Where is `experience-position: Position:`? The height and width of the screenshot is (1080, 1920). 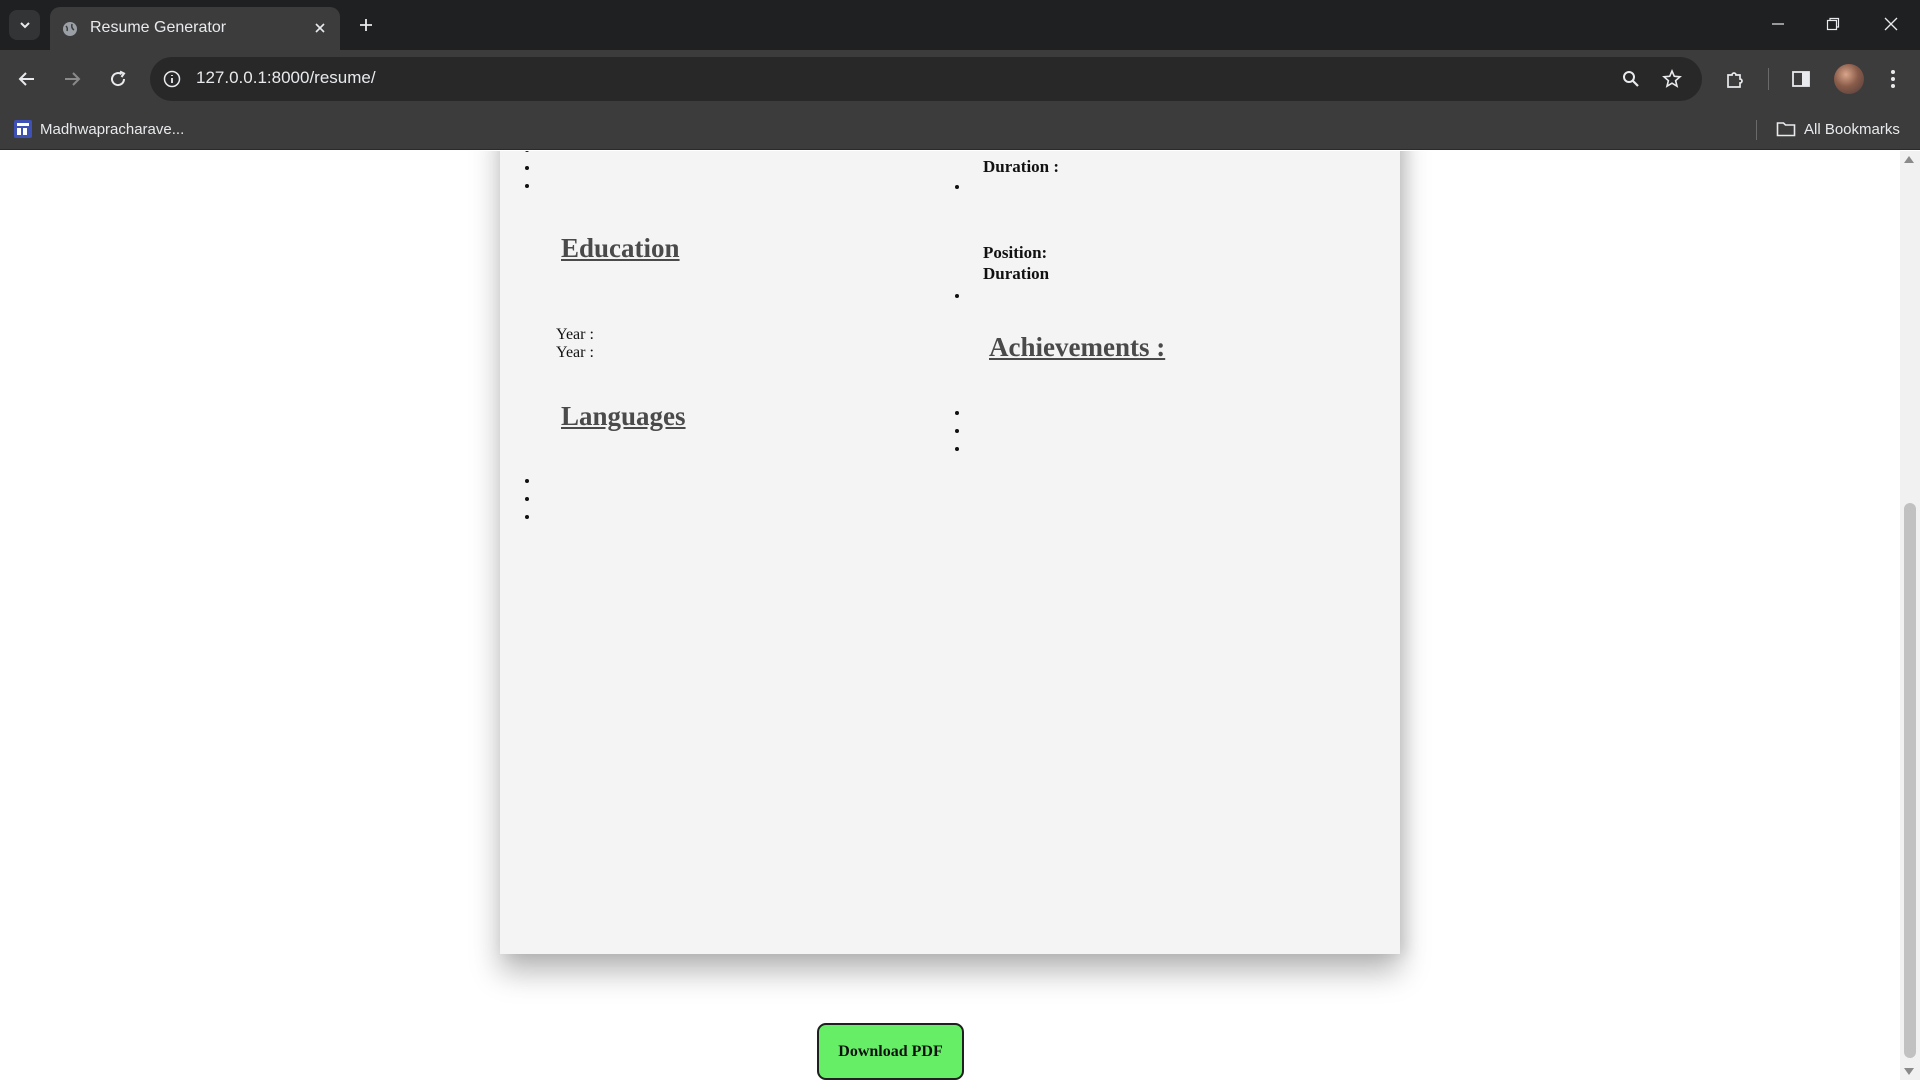 experience-position: Position: is located at coordinates (1015, 252).